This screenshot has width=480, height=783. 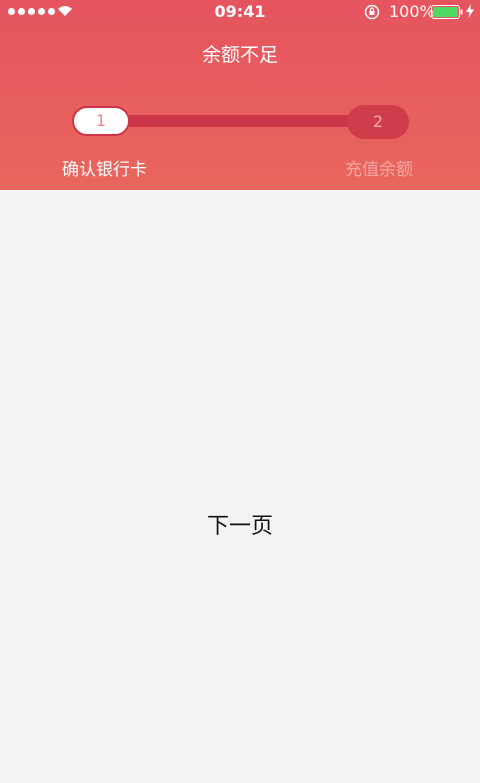 I want to click on step-2-label: 充值余额, so click(x=379, y=170).